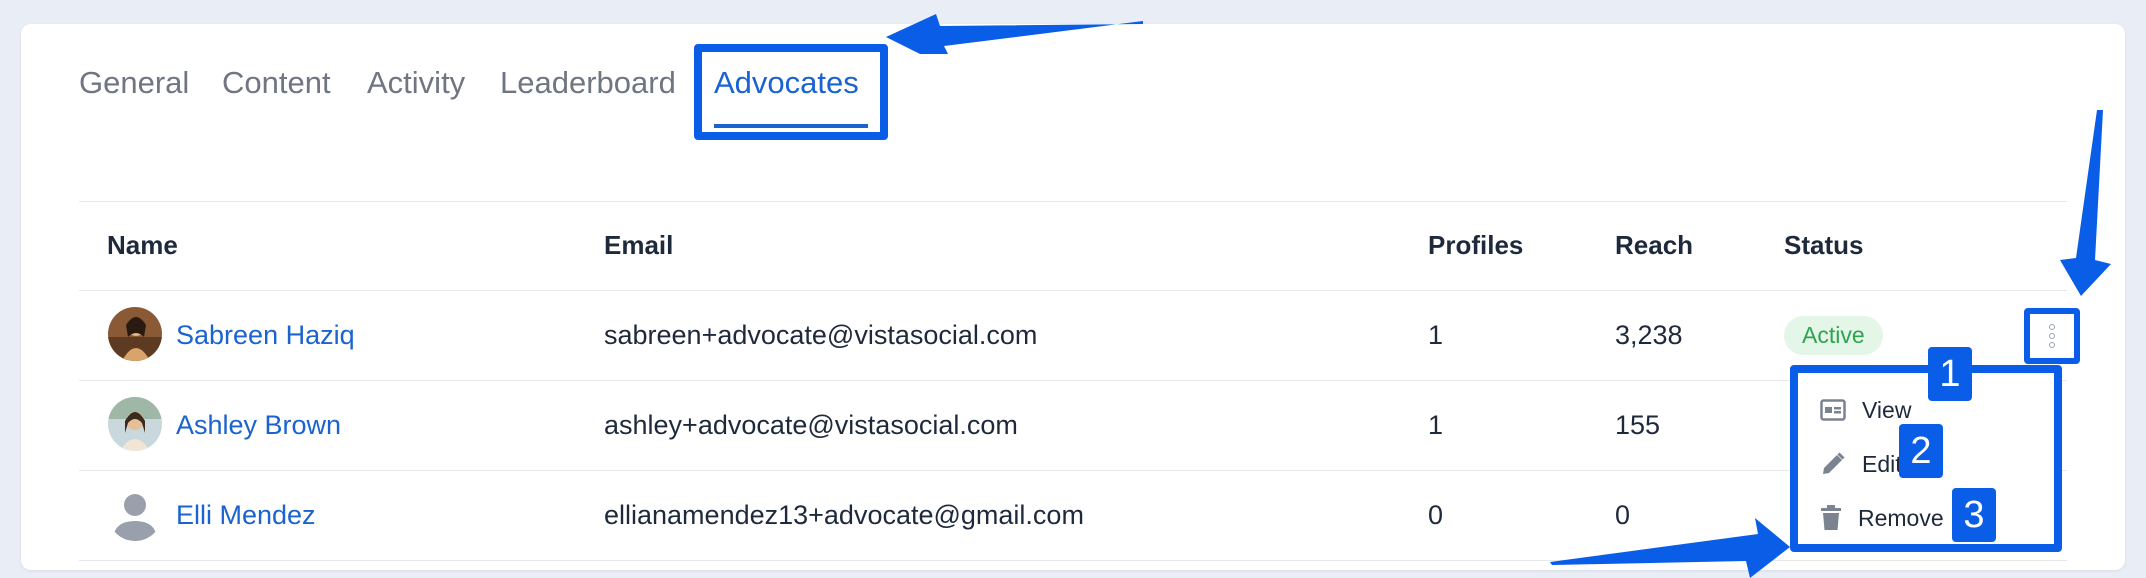 The height and width of the screenshot is (578, 2146). I want to click on kebab-vertical-icon, so click(2052, 336).